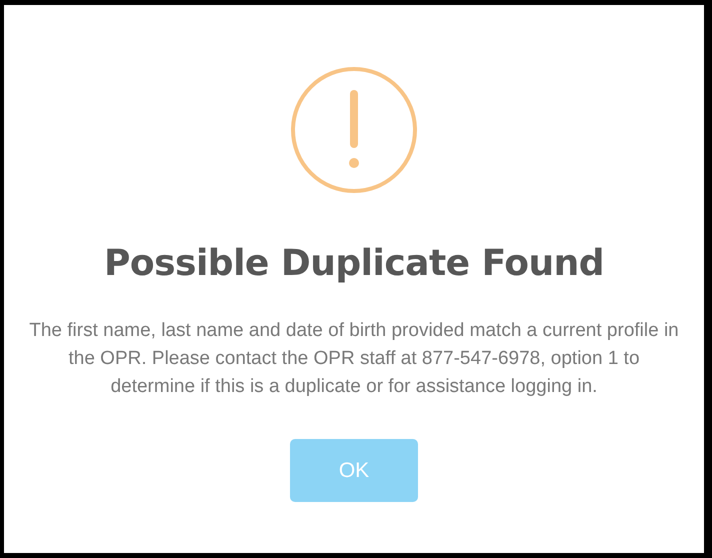  I want to click on warning-icon, so click(354, 130).